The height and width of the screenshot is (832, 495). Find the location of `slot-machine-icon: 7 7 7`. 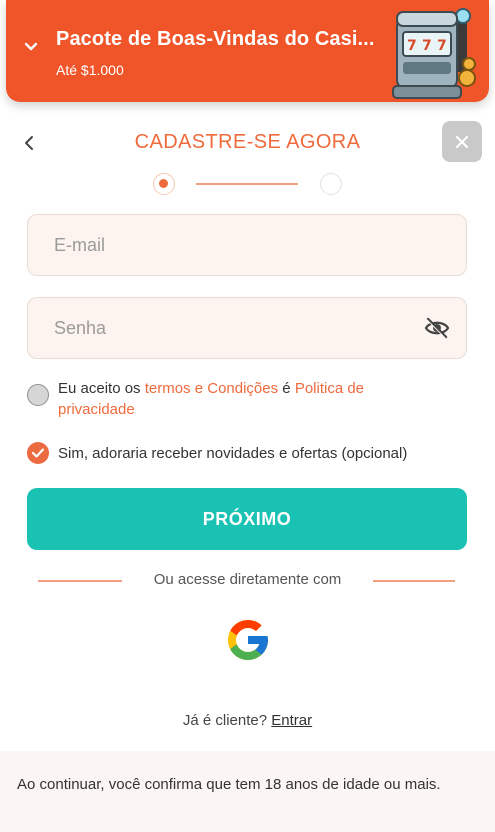

slot-machine-icon: 7 7 7 is located at coordinates (434, 53).